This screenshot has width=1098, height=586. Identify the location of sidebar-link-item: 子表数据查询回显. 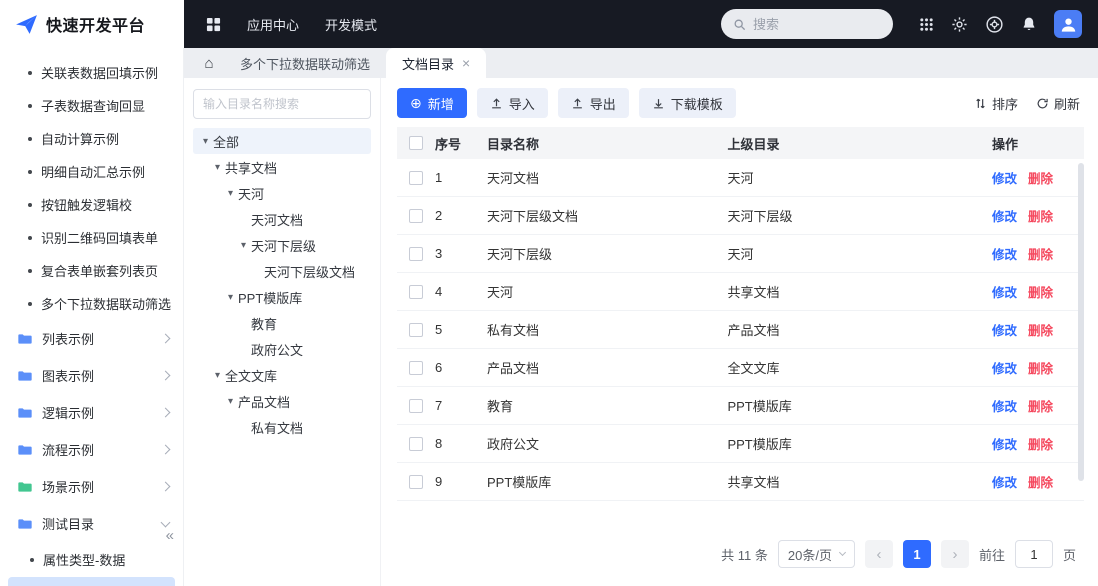
(91, 105).